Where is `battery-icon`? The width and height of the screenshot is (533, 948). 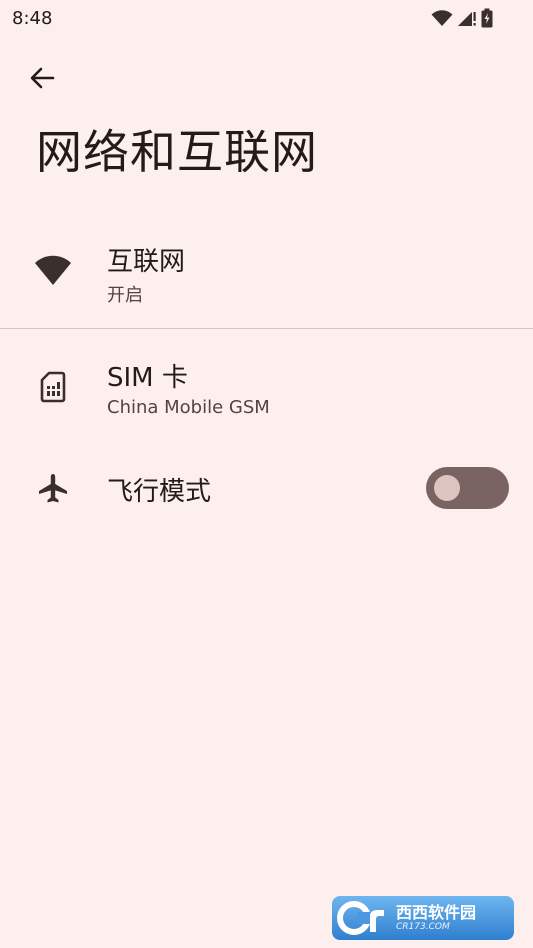
battery-icon is located at coordinates (487, 18).